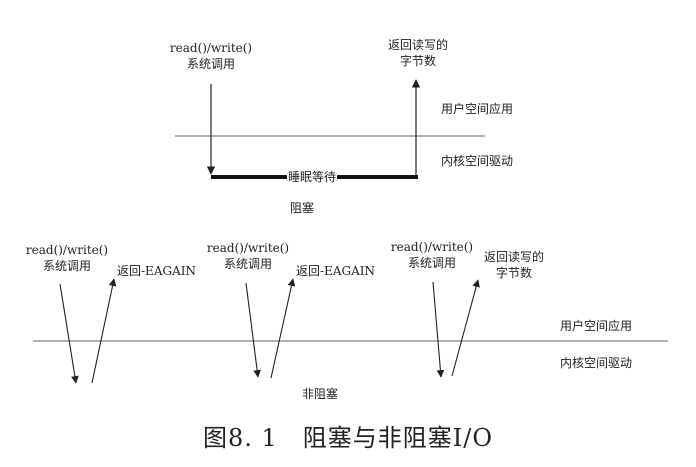 The width and height of the screenshot is (696, 467). Describe the element at coordinates (248, 256) in the screenshot. I see `nonblocking-call2-label: read()/write() 系统调用` at that location.